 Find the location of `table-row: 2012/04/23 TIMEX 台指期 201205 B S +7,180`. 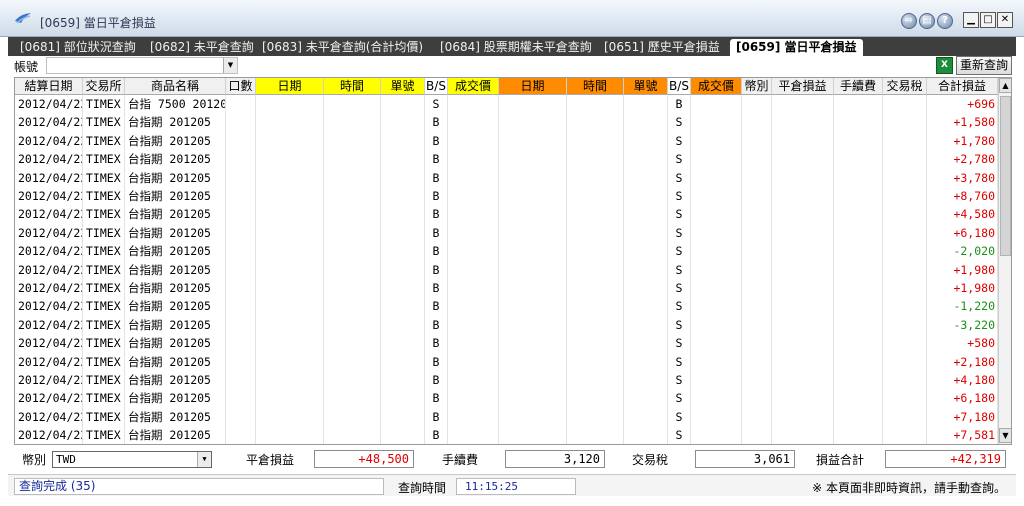

table-row: 2012/04/23 TIMEX 台指期 201205 B S +7,180 is located at coordinates (506, 417).